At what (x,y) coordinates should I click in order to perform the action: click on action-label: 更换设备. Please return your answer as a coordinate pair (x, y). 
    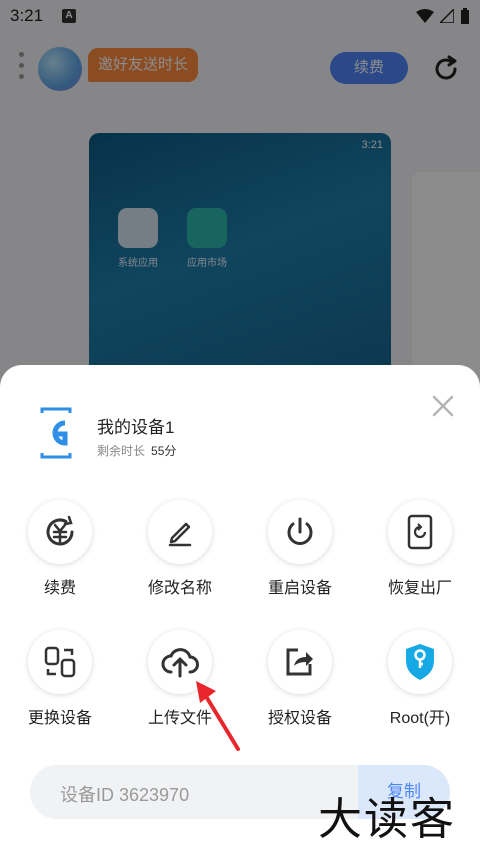
    Looking at the image, I should click on (59, 718).